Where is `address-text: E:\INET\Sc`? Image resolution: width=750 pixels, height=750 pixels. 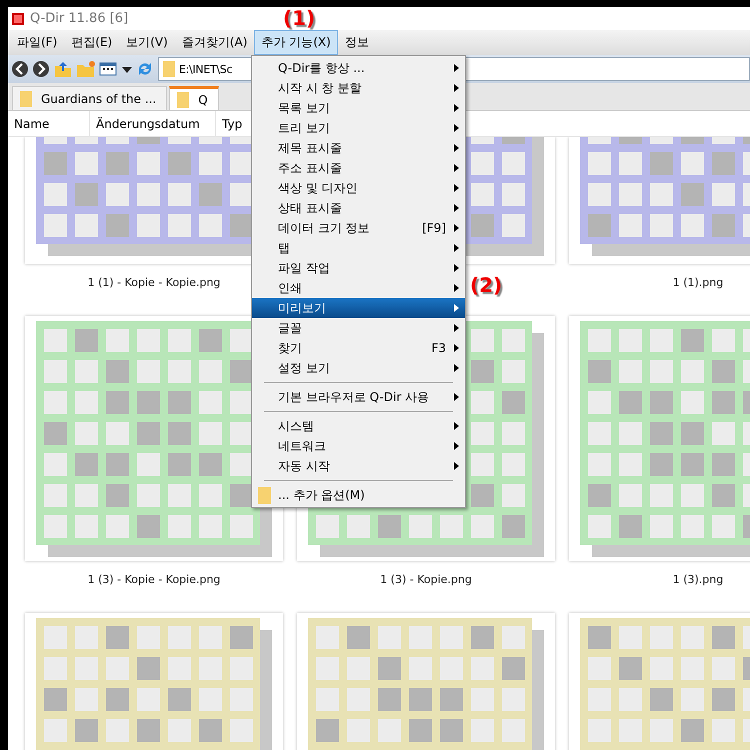
address-text: E:\INET\Sc is located at coordinates (205, 69).